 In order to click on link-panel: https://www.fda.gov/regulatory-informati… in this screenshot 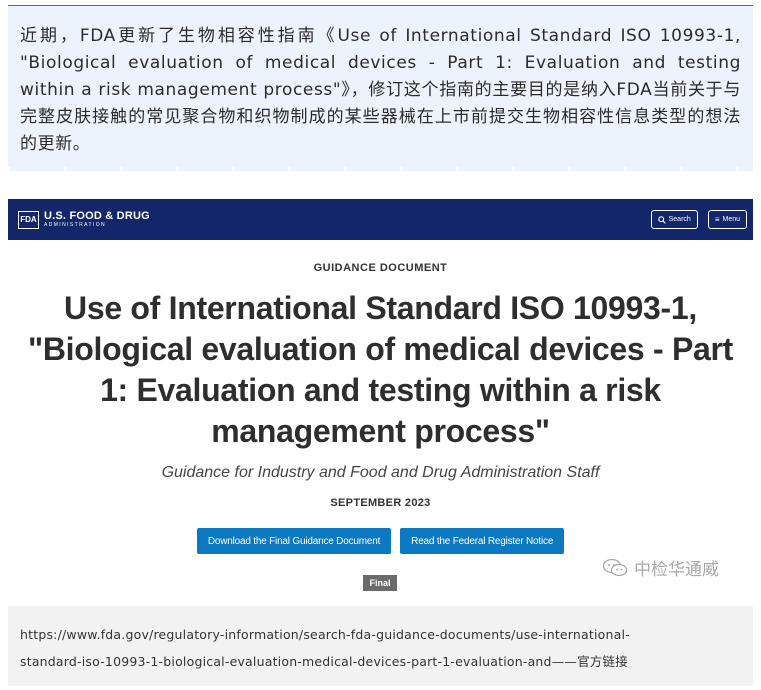, I will do `click(380, 646)`.